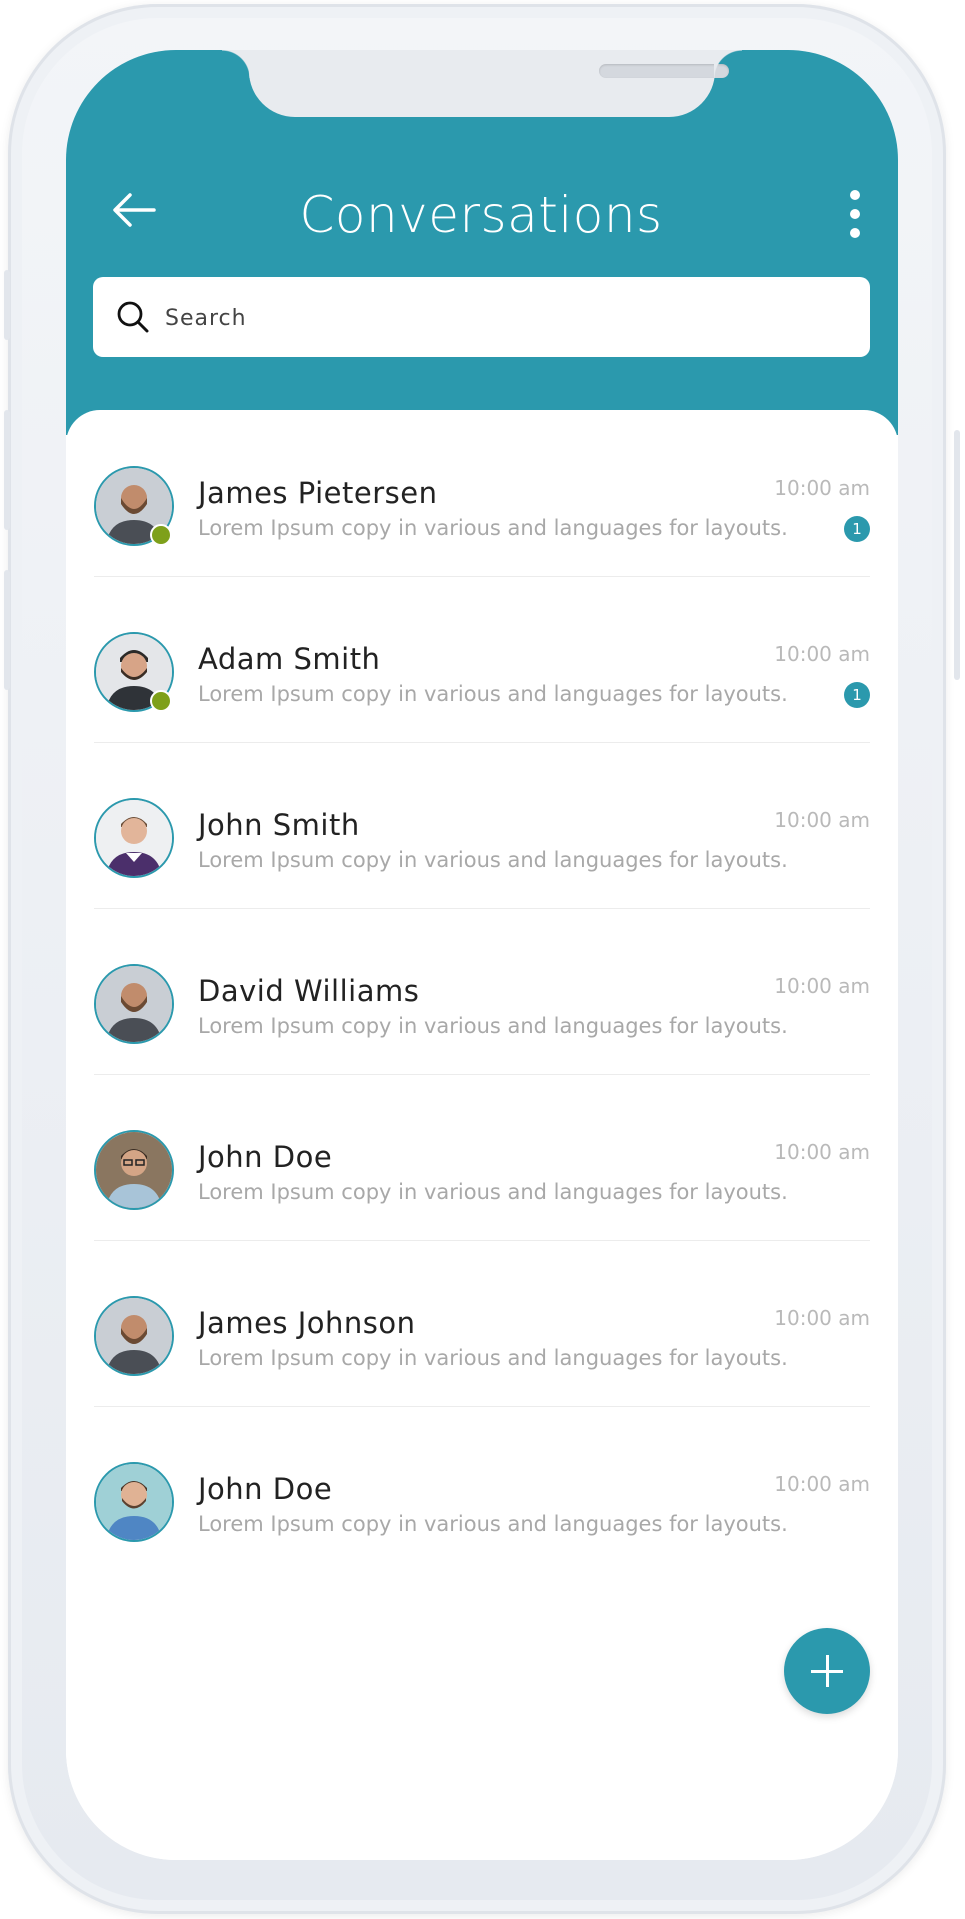 The image size is (965, 1919). Describe the element at coordinates (505, 318) in the screenshot. I see `search-input` at that location.